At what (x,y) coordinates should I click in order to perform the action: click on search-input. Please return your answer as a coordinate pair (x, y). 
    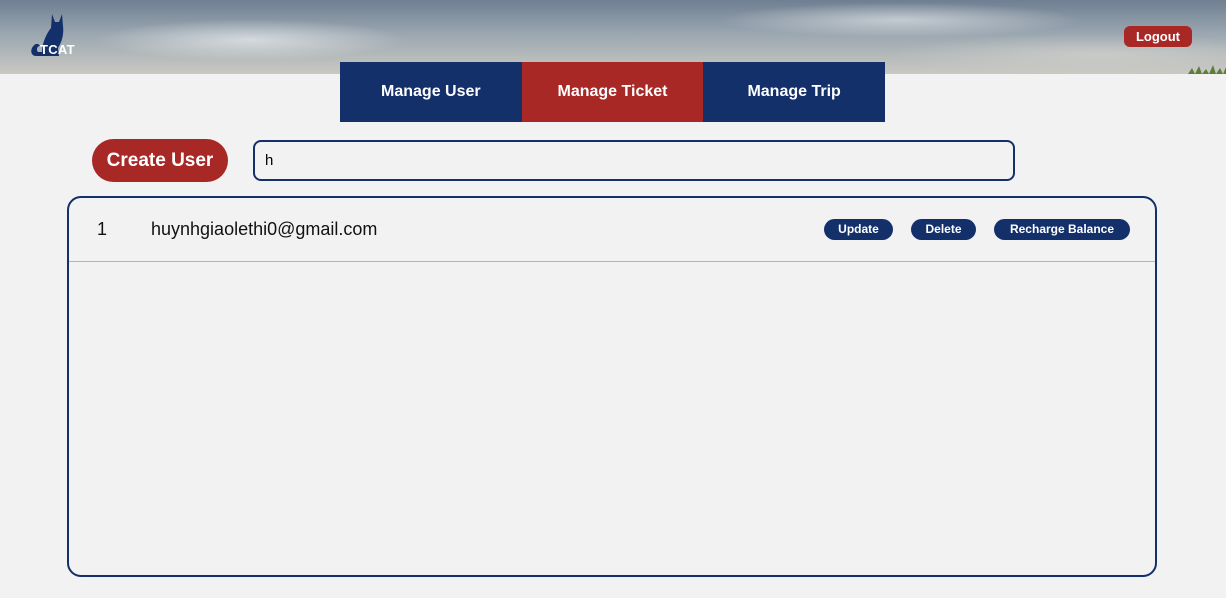
    Looking at the image, I should click on (634, 160).